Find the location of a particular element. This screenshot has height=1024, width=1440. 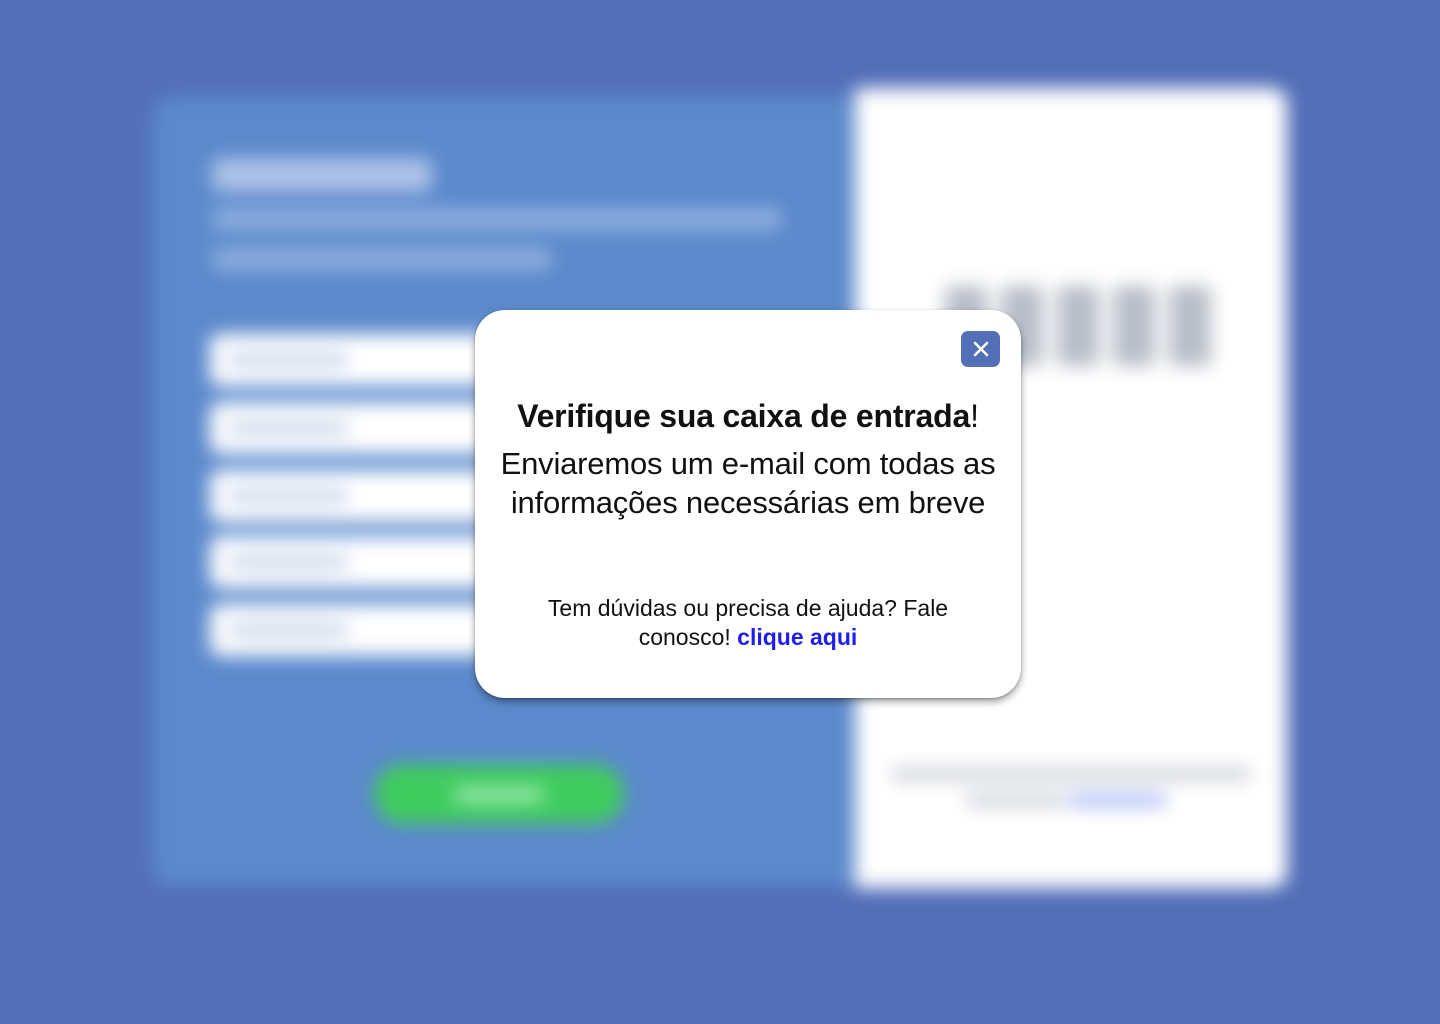

modal-title: Verifique sua caixa de entrada! is located at coordinates (748, 416).